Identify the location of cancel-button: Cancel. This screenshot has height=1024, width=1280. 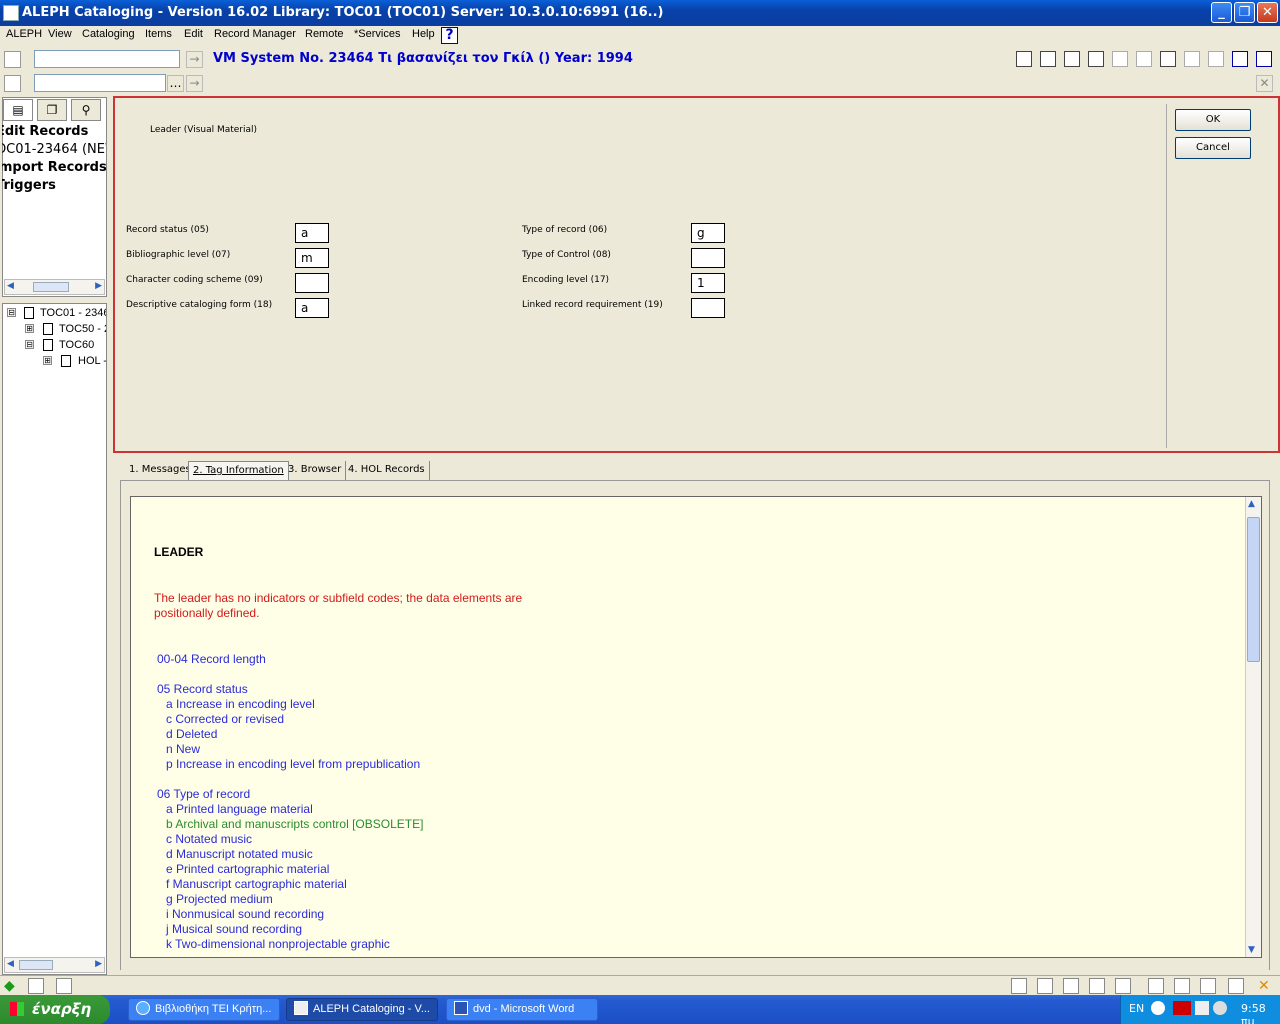
(1213, 148).